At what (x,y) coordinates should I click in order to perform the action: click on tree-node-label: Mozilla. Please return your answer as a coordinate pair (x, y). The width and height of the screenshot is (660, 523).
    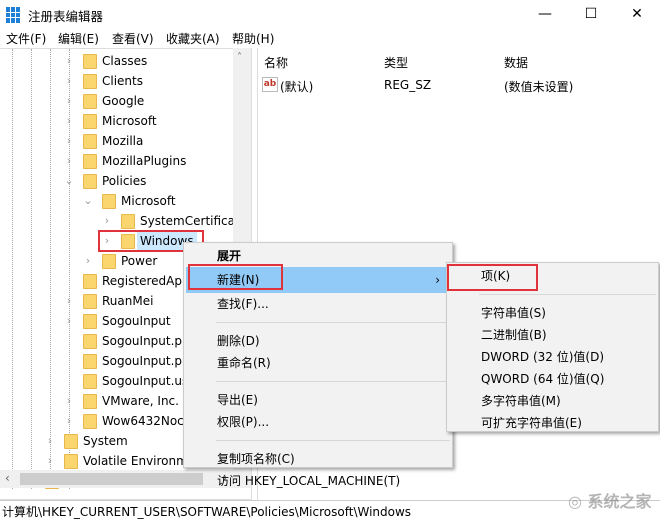
    Looking at the image, I should click on (123, 141).